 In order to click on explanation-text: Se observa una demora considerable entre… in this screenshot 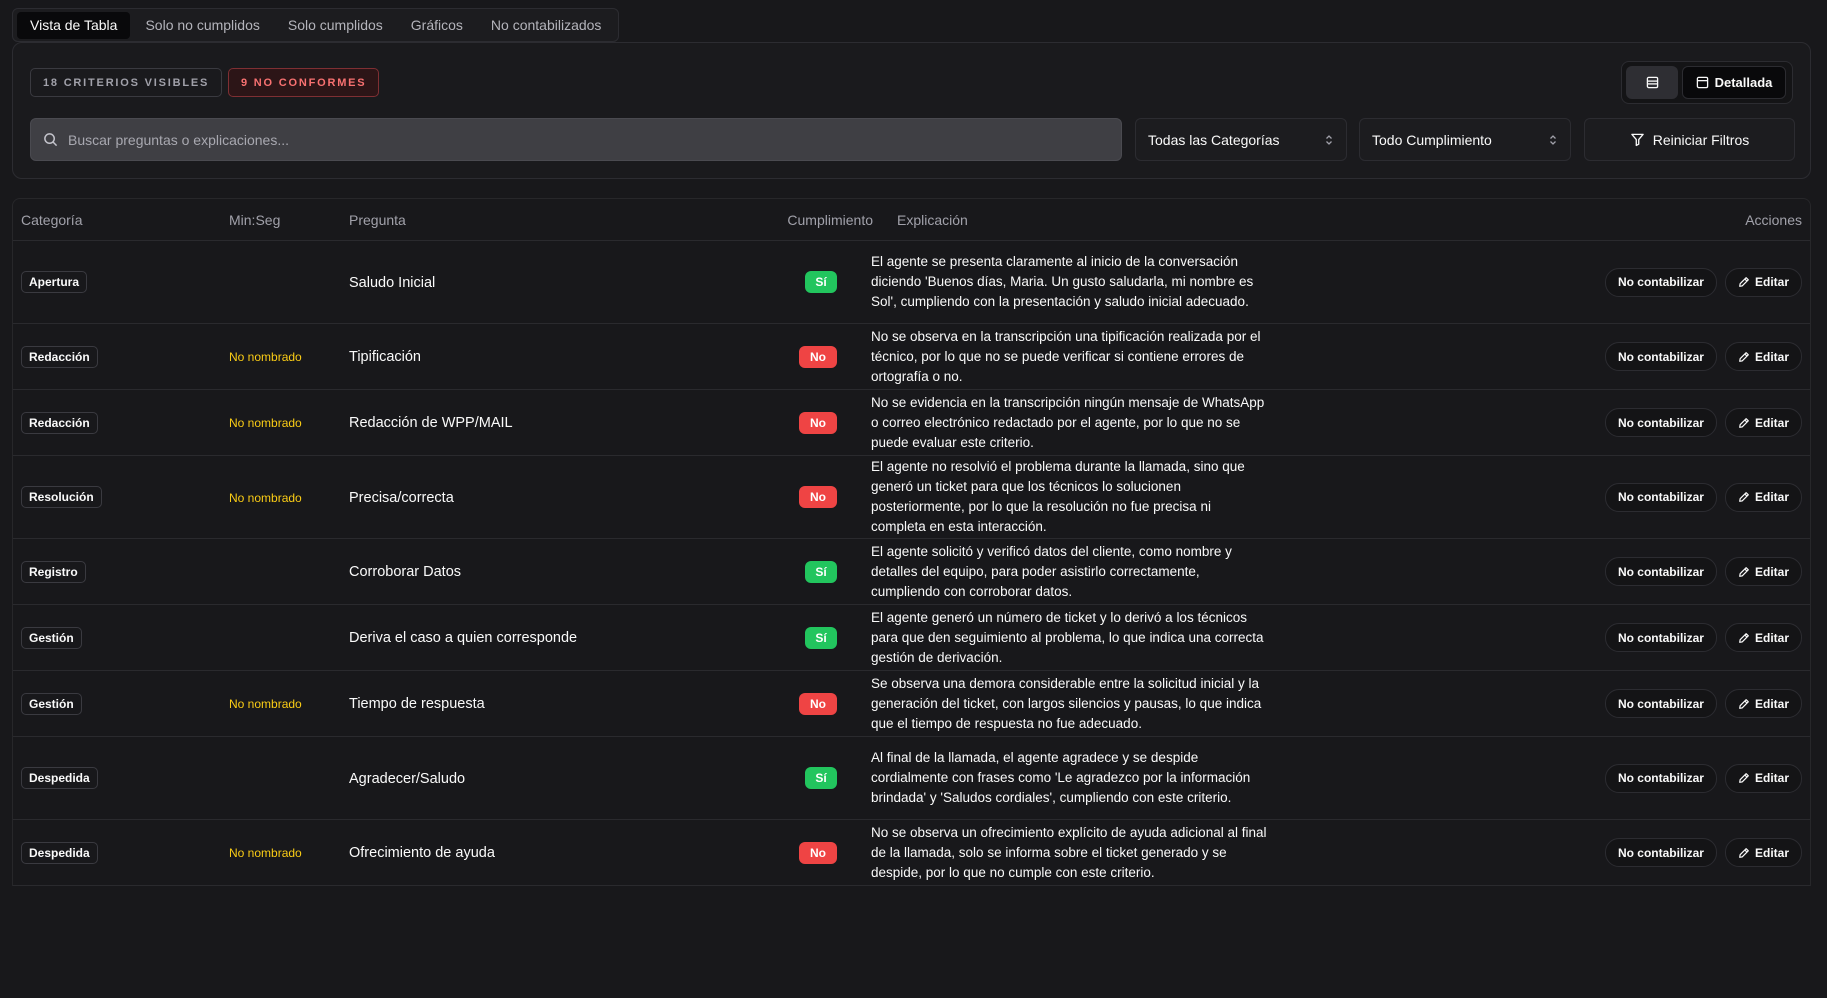, I will do `click(1066, 703)`.